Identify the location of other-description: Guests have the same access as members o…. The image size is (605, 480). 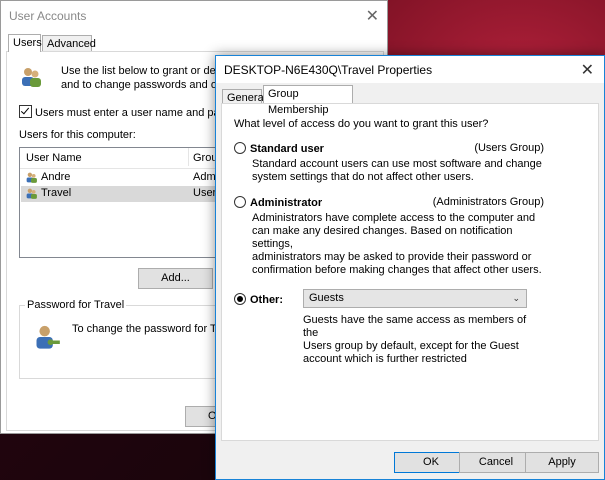
(423, 340).